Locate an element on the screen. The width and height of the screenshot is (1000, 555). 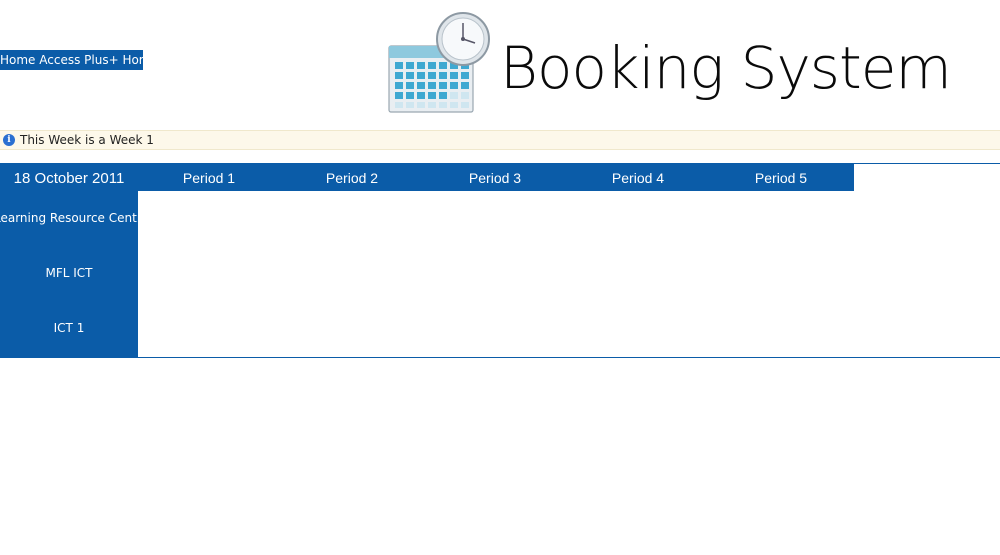
calendar-clock-icon is located at coordinates (439, 62).